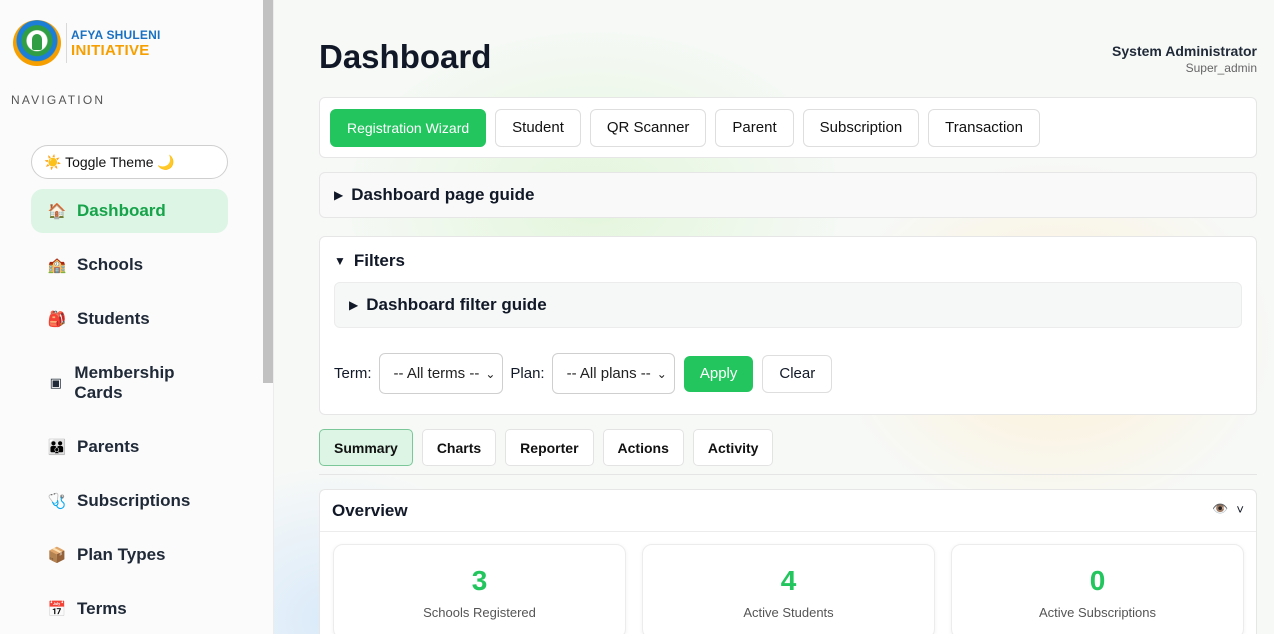 The image size is (1274, 634). Describe the element at coordinates (1240, 509) in the screenshot. I see `chevron-down-icon: ˅` at that location.